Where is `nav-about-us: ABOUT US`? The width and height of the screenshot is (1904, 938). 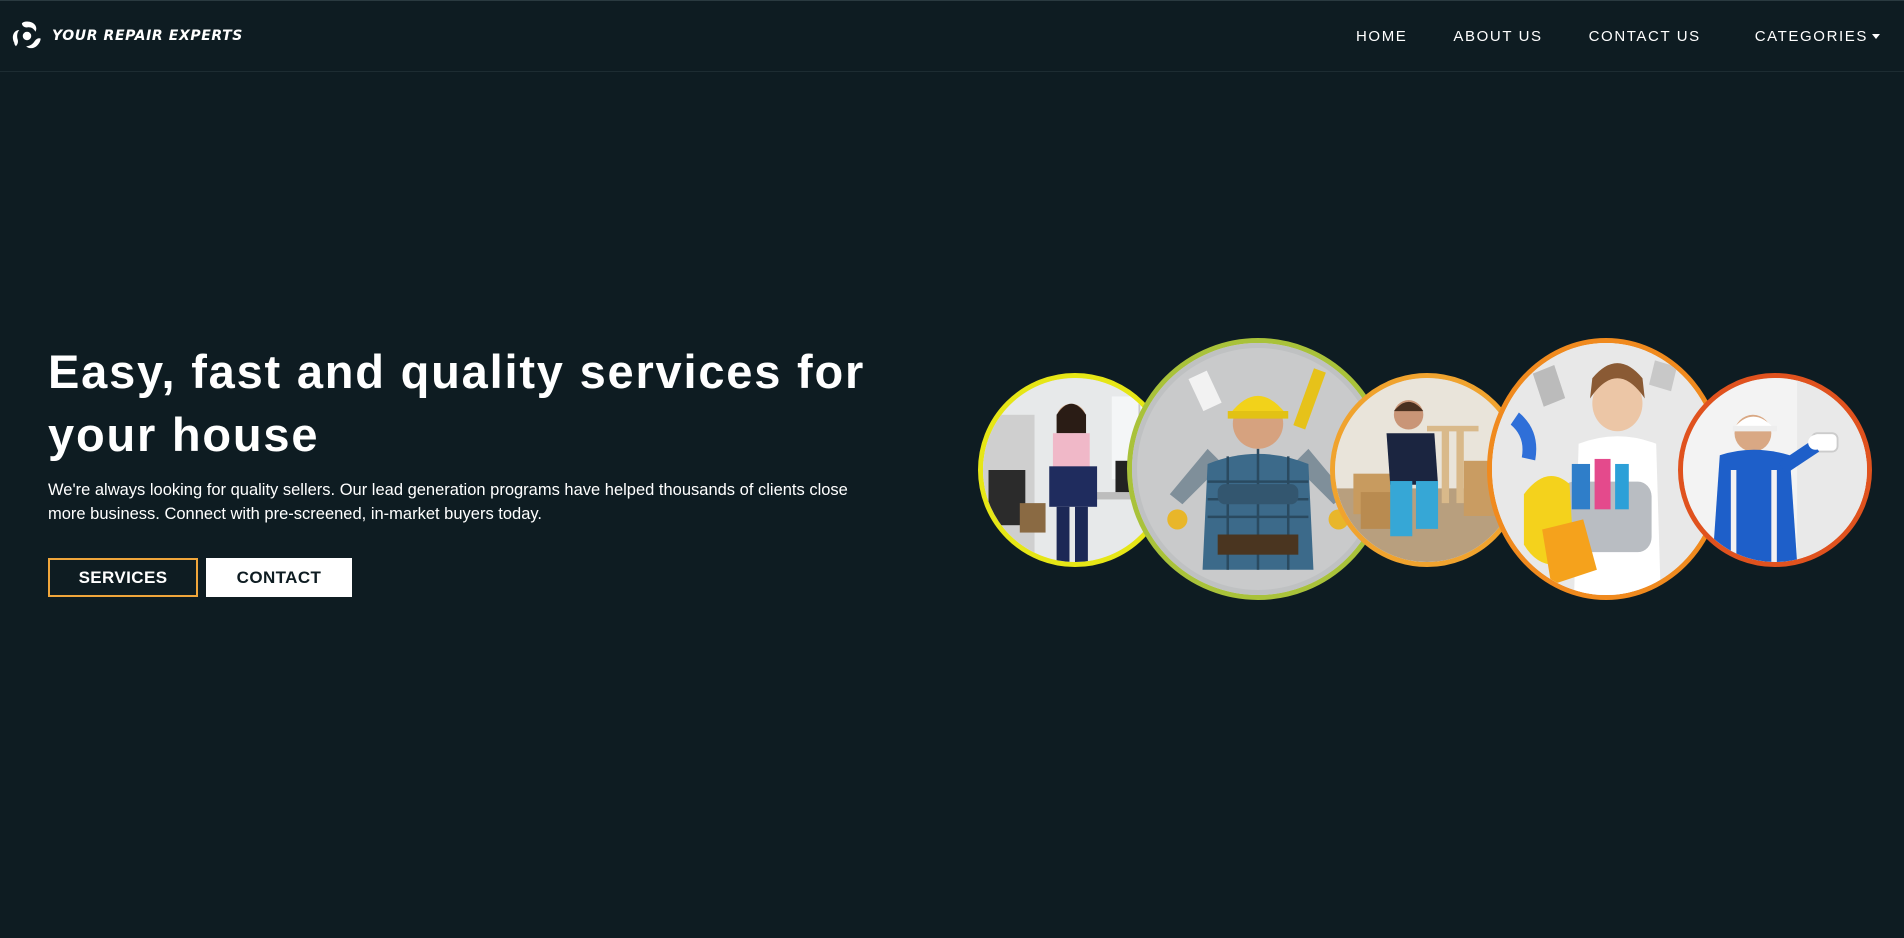 nav-about-us: ABOUT US is located at coordinates (1497, 36).